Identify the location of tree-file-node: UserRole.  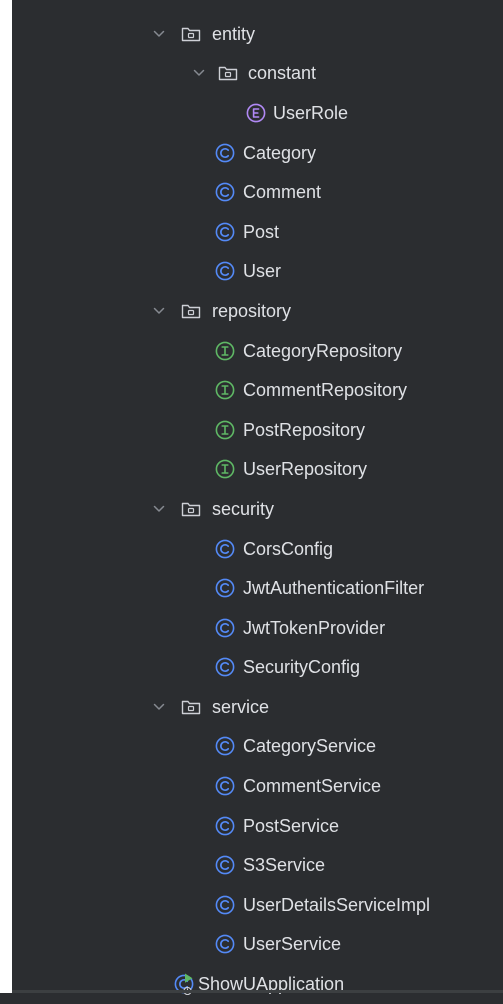
(251, 113).